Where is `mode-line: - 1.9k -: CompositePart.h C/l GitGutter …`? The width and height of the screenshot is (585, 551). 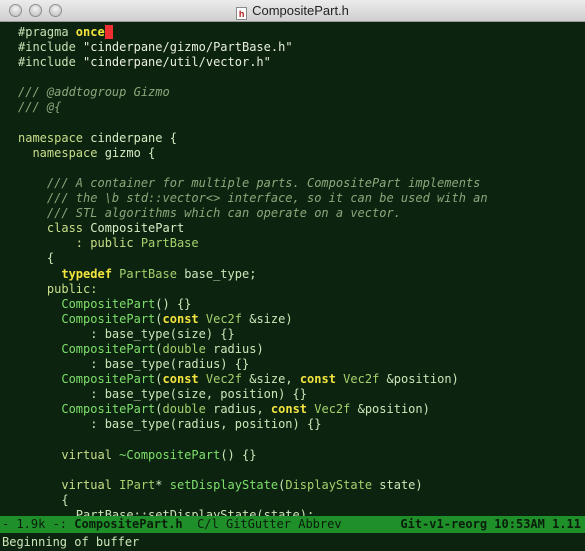 mode-line: - 1.9k -: CompositePart.h C/l GitGutter … is located at coordinates (292, 524).